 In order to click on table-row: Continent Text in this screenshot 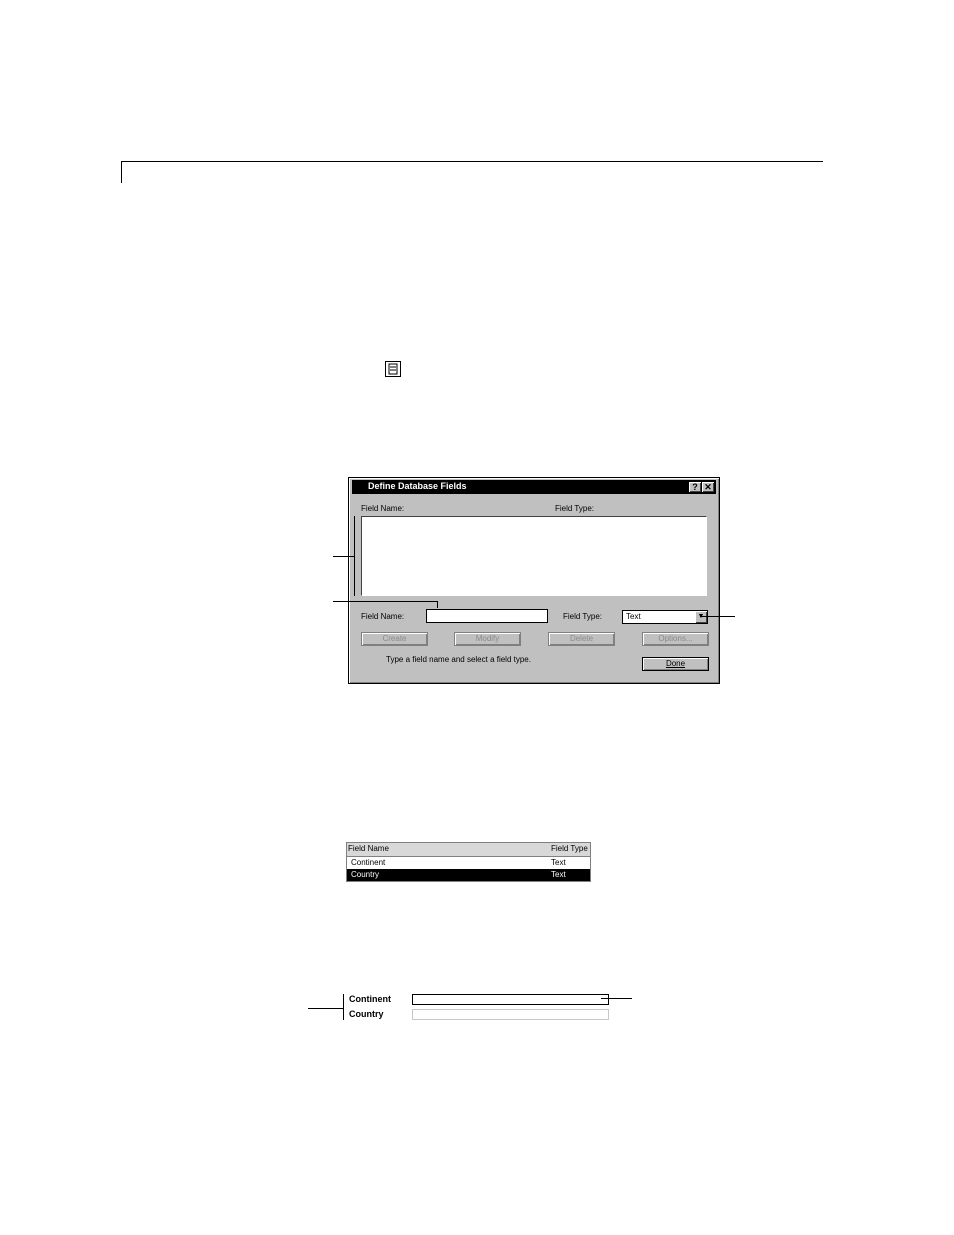, I will do `click(468, 863)`.